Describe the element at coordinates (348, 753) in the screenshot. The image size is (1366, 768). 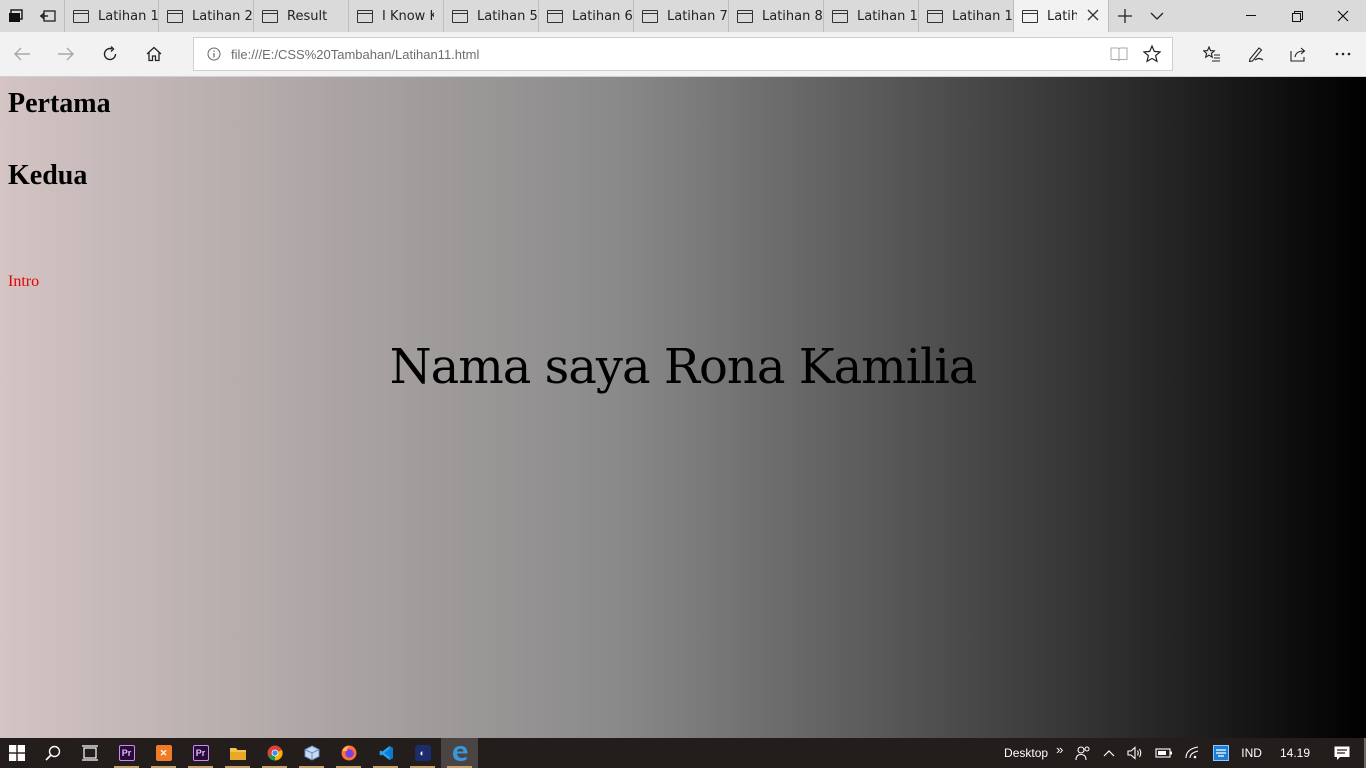
I see `taskbar-firefox` at that location.